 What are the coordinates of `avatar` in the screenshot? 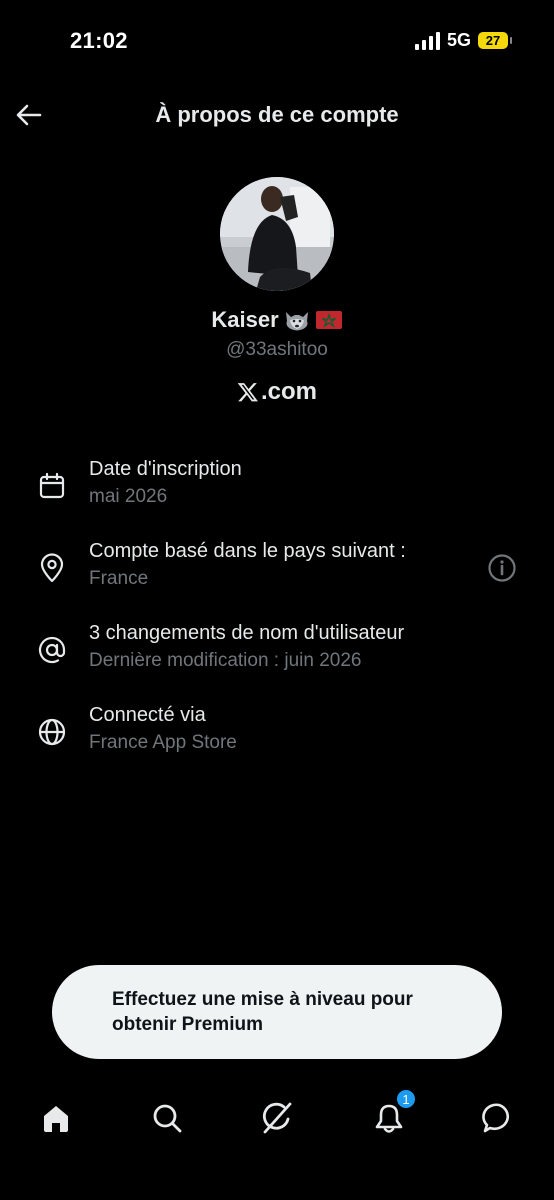 It's located at (277, 234).